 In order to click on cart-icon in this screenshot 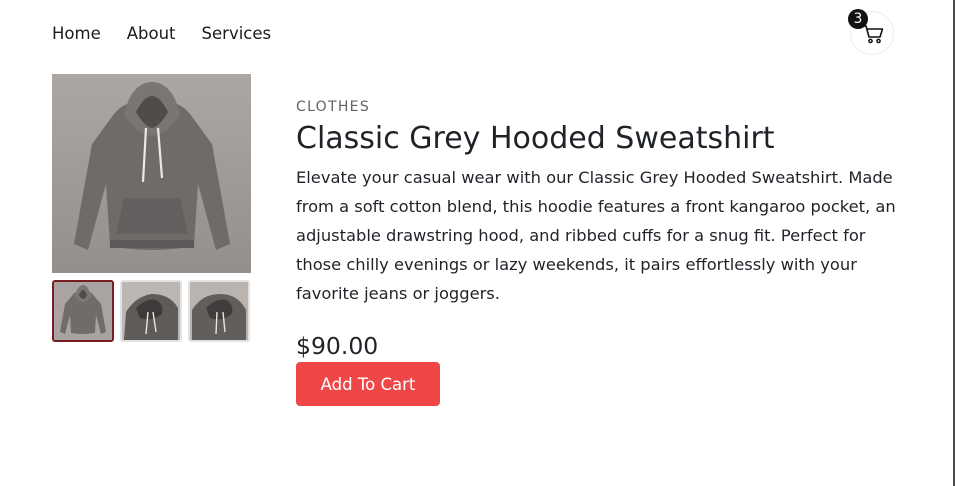, I will do `click(873, 34)`.